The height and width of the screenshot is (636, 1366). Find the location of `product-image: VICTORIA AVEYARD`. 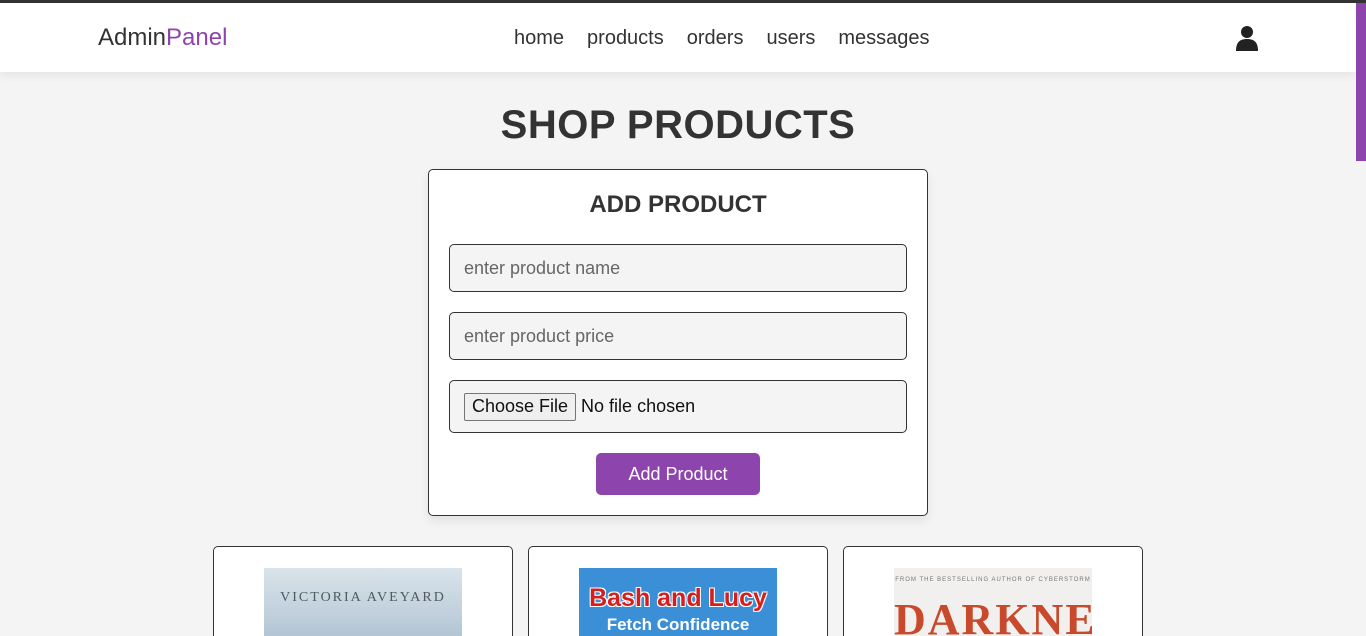

product-image: VICTORIA AVEYARD is located at coordinates (363, 602).